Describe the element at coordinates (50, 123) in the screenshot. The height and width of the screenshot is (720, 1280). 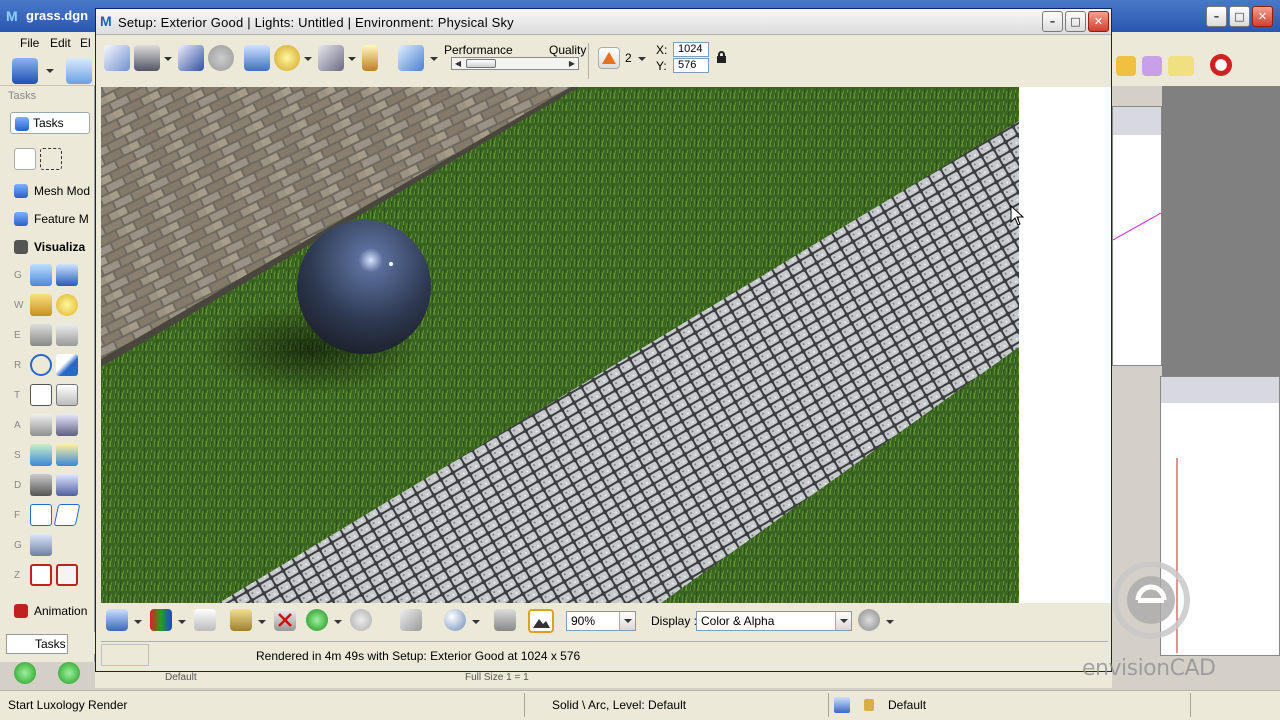
I see `tasks-dropdown: Tasks` at that location.